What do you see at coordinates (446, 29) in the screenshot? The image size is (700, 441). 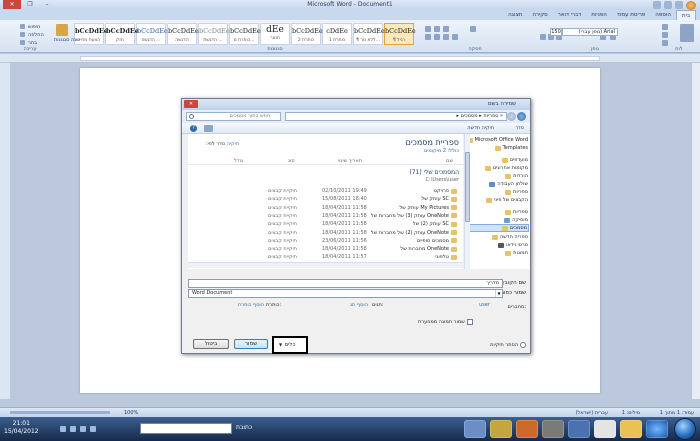 I see `multilevel-list-icon` at bounding box center [446, 29].